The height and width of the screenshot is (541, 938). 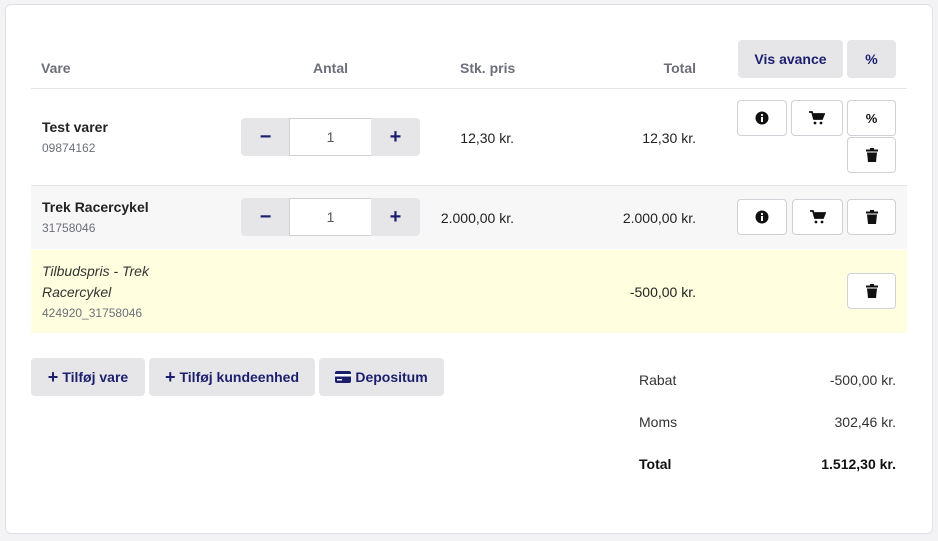 What do you see at coordinates (865, 422) in the screenshot?
I see `vat-value: 302,46 kr.` at bounding box center [865, 422].